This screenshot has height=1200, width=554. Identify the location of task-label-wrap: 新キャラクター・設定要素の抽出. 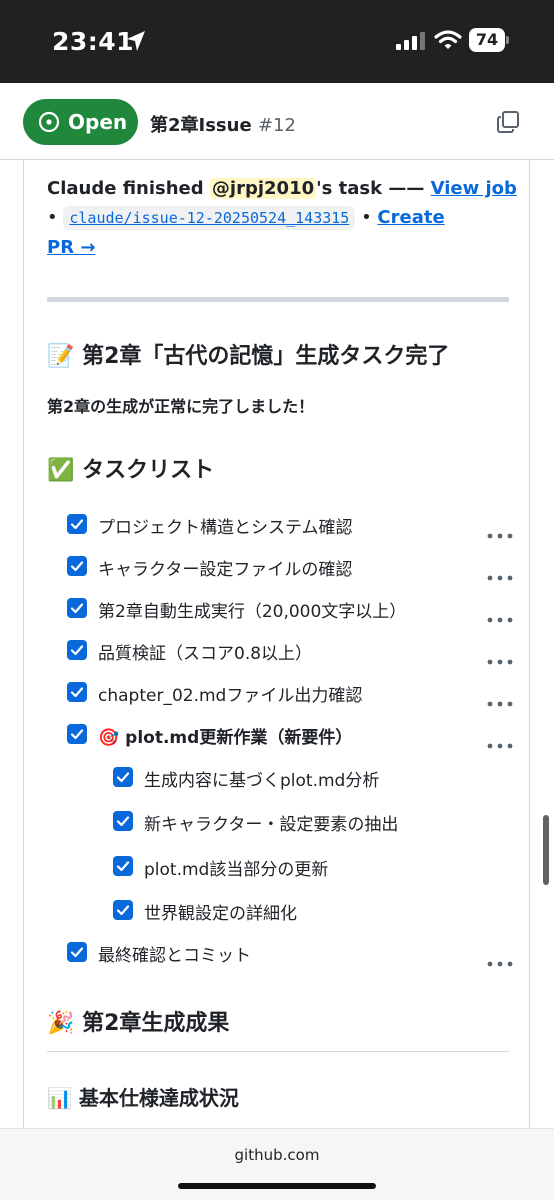
(271, 822).